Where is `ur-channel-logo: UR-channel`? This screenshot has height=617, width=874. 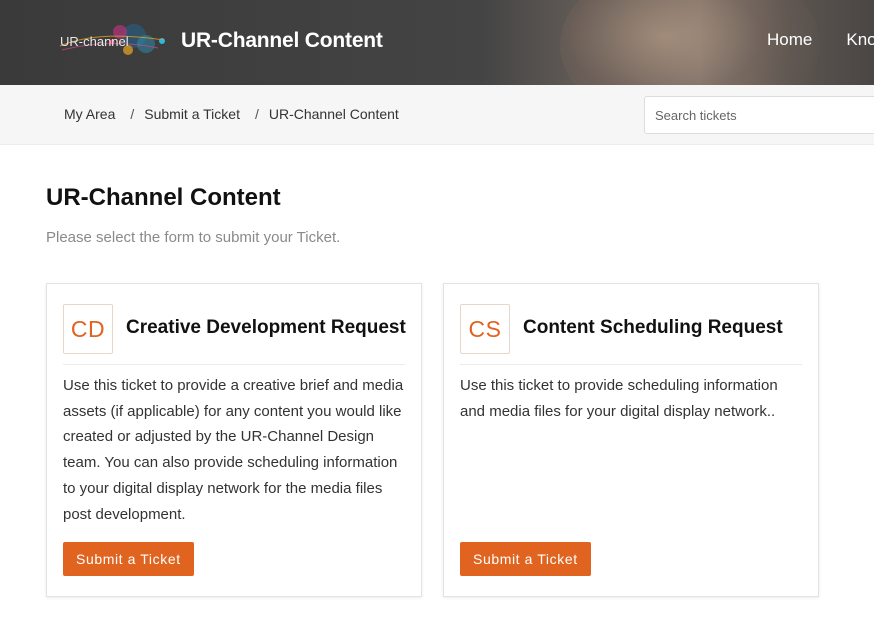
ur-channel-logo: UR-channel is located at coordinates (113, 41).